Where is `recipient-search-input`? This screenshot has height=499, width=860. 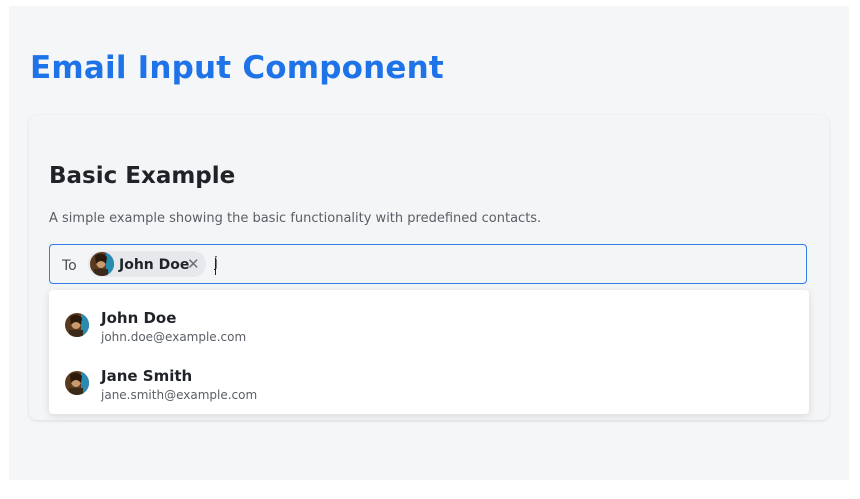 recipient-search-input is located at coordinates (494, 263).